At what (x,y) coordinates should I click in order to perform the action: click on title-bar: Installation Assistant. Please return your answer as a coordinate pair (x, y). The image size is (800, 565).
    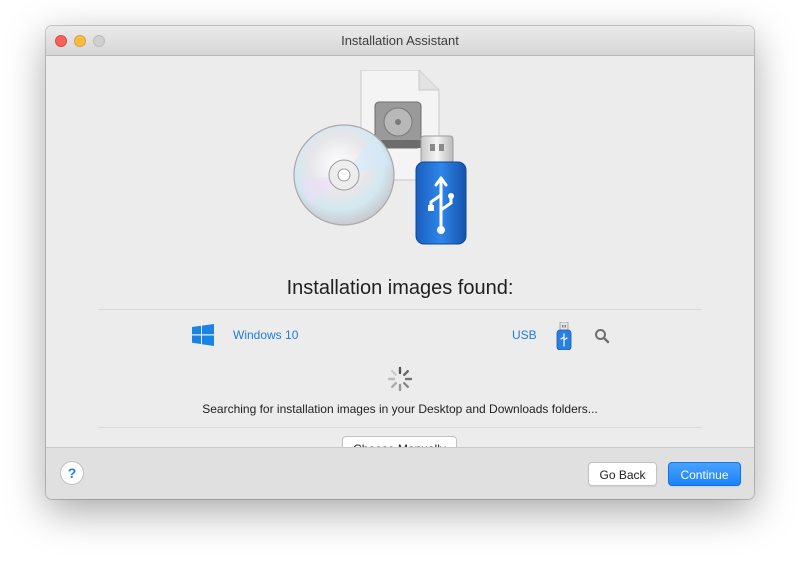
    Looking at the image, I should click on (400, 41).